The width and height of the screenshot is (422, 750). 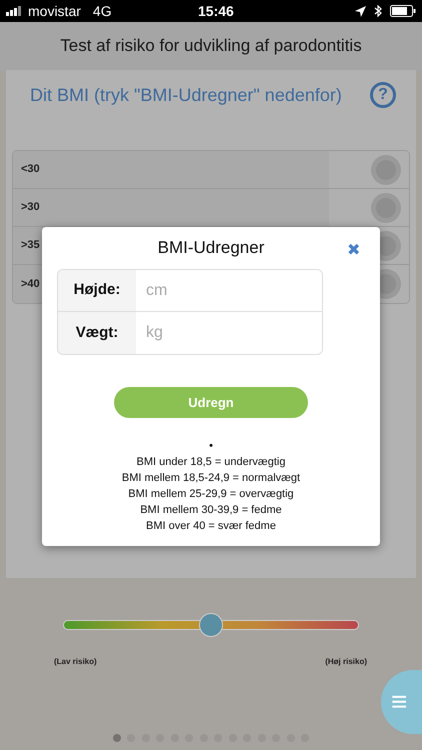 I want to click on bmi-note: BMI over 40 = svær fedme, so click(x=211, y=526).